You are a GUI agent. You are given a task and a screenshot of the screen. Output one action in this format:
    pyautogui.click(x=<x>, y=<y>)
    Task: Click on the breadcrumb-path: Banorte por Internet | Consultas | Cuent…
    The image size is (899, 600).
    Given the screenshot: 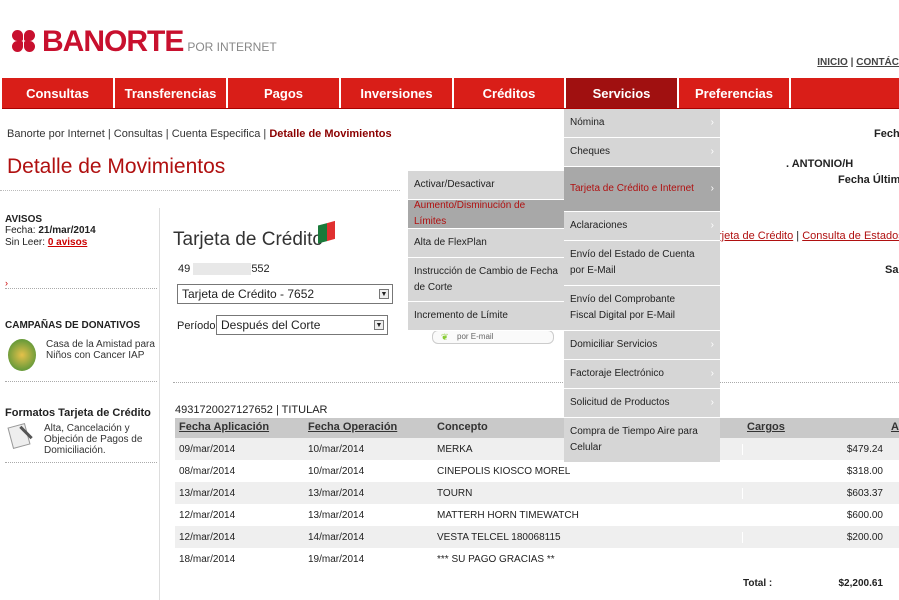 What is the action you would take?
    pyautogui.click(x=138, y=134)
    